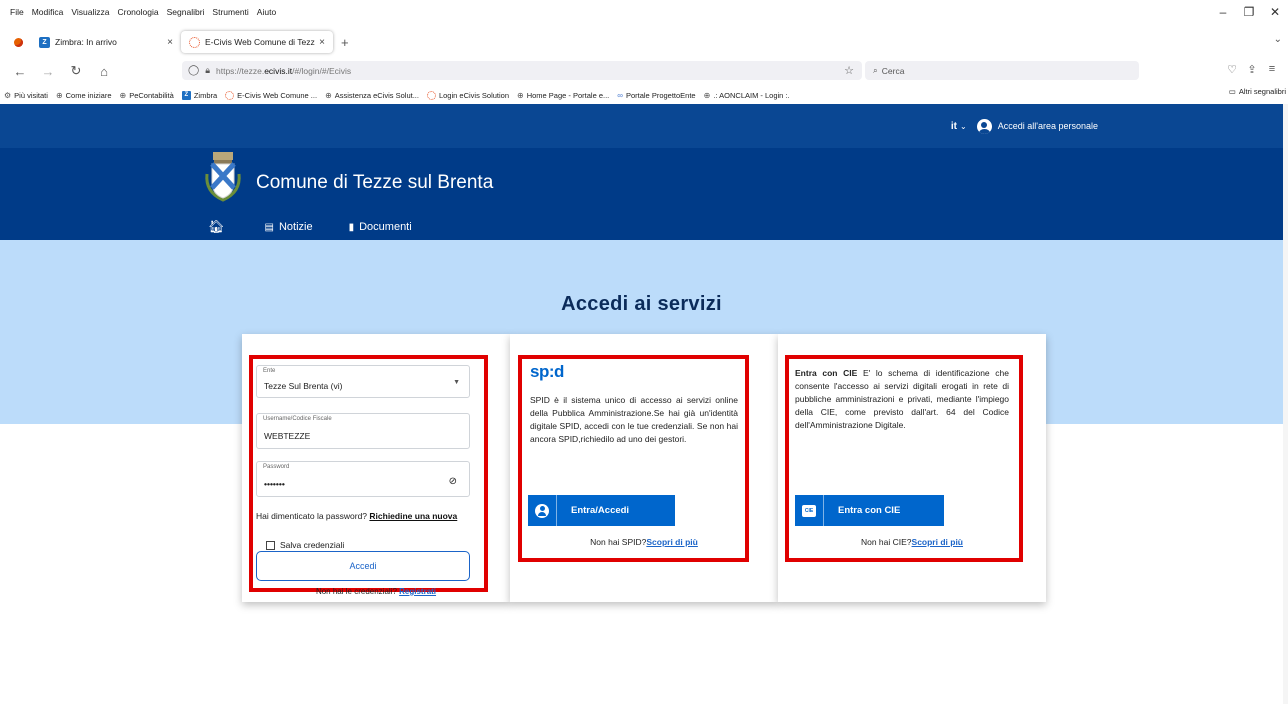 This screenshot has height=704, width=1288. What do you see at coordinates (1048, 126) in the screenshot?
I see `personal-area-link: Accedi all'area personale` at bounding box center [1048, 126].